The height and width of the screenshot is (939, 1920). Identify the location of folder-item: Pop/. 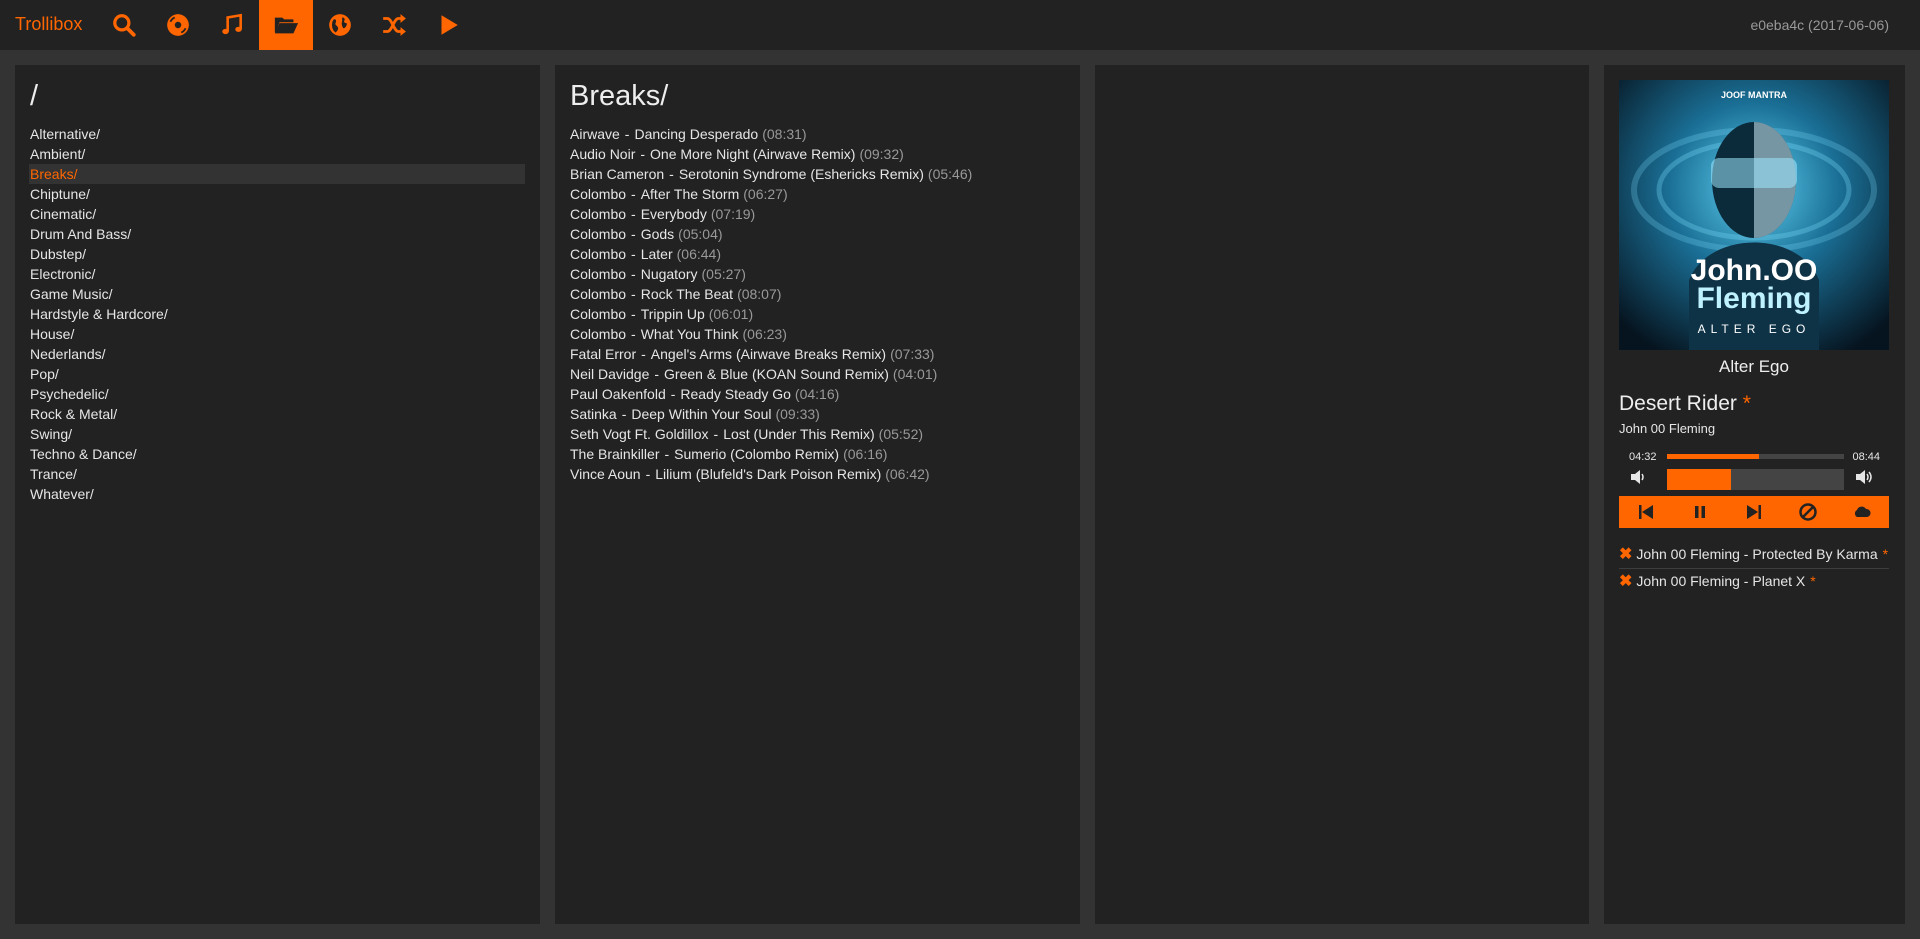
(277, 374).